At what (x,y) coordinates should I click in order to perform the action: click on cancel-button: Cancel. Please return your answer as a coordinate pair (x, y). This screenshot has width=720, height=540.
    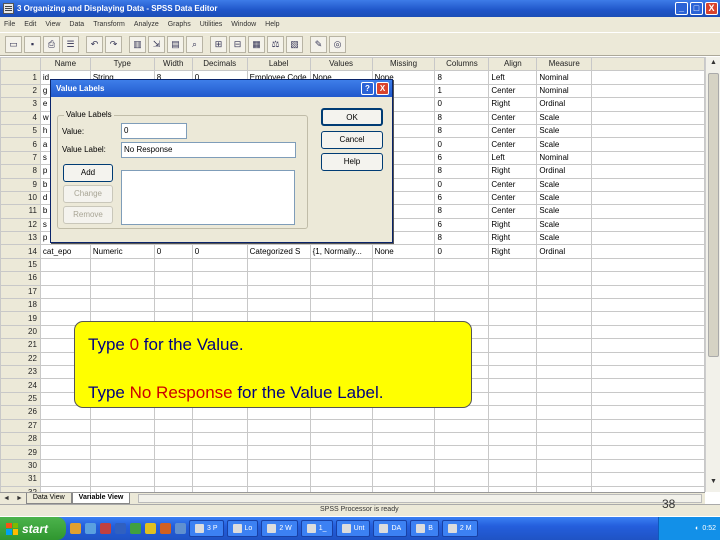
    Looking at the image, I should click on (352, 140).